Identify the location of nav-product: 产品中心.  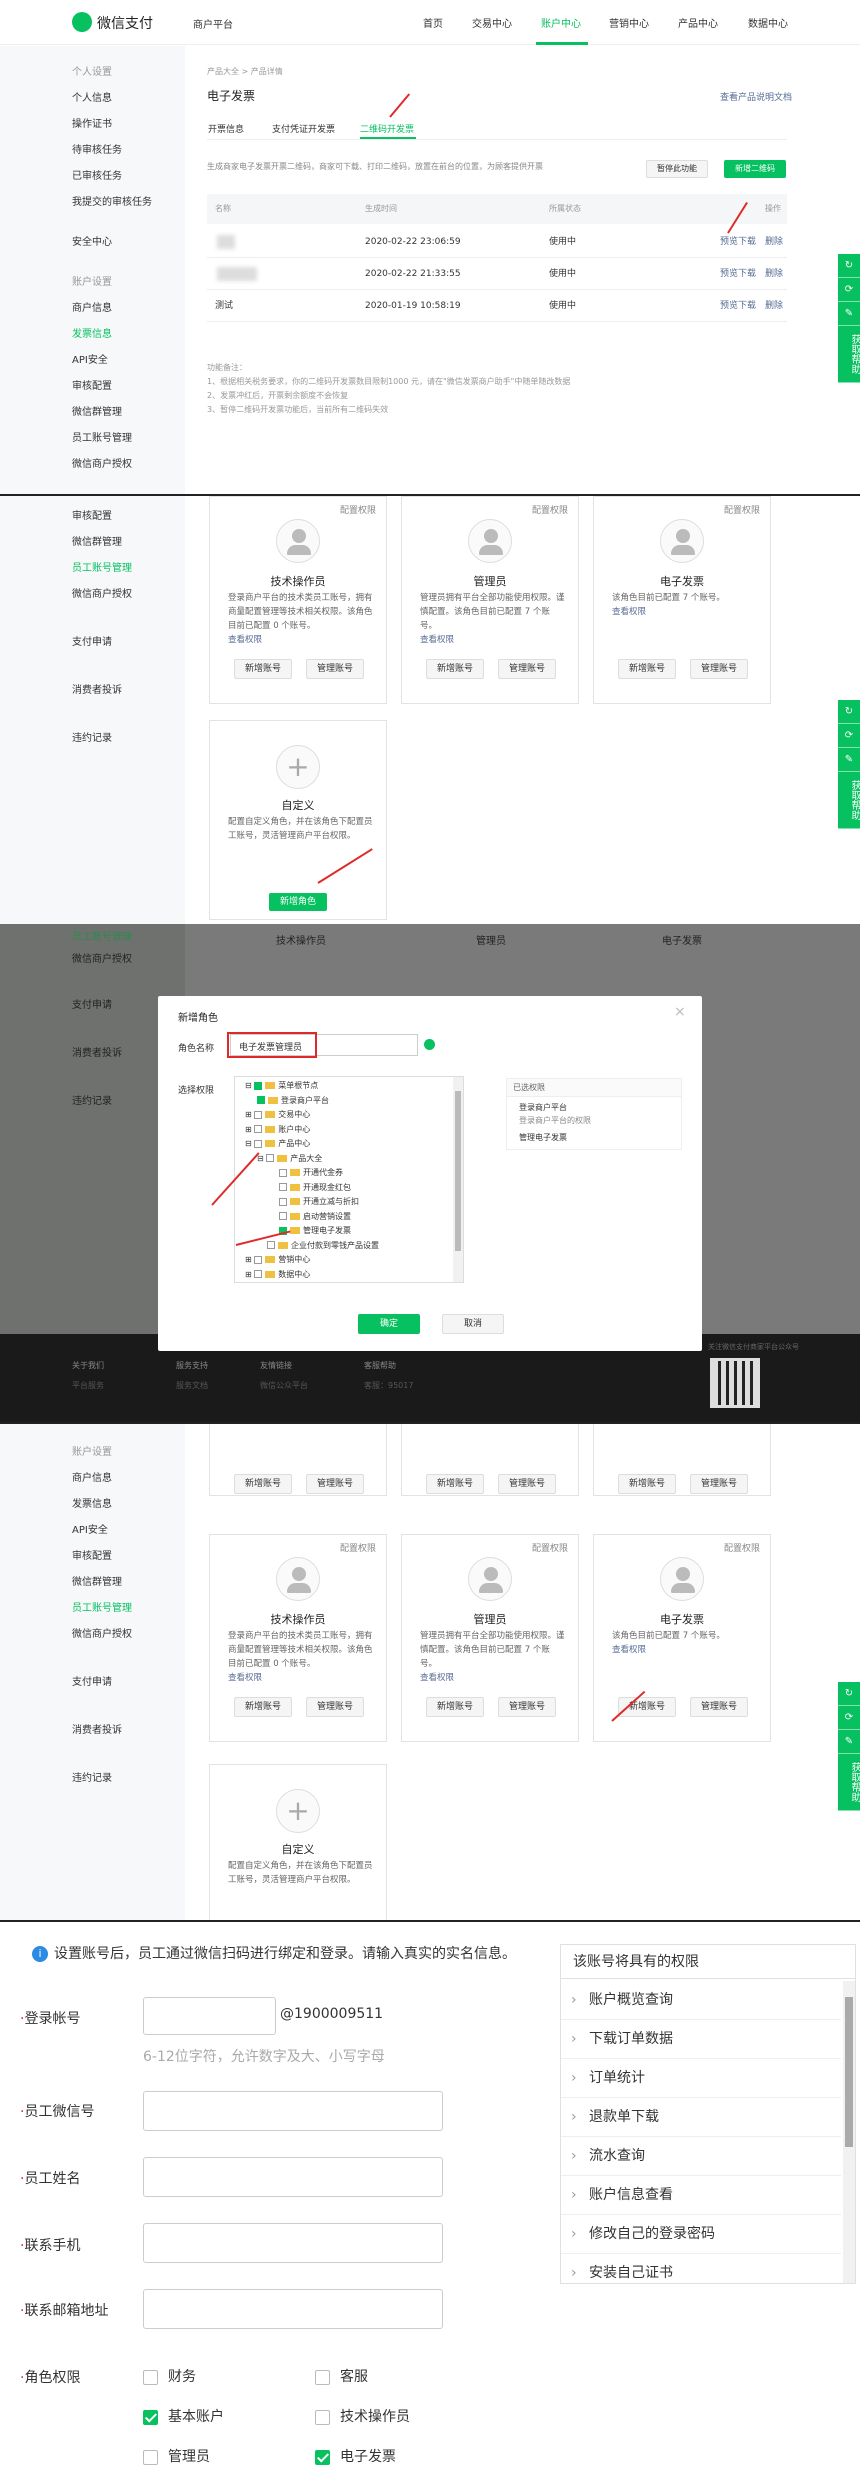
(698, 22).